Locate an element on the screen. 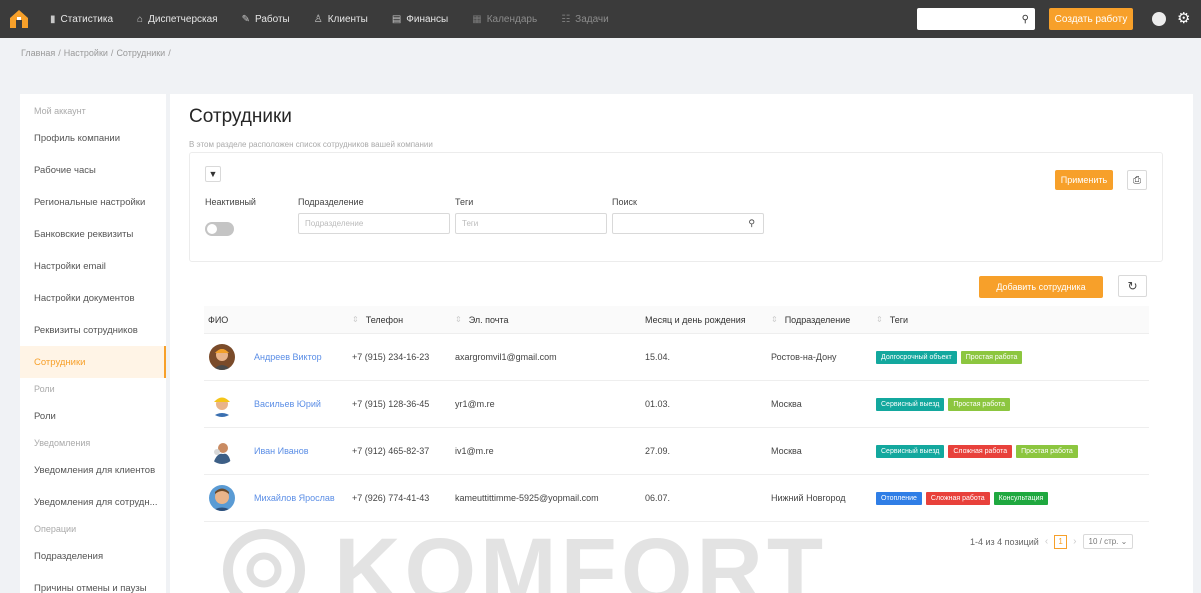 The width and height of the screenshot is (1201, 593). create-job-button: Создать работу is located at coordinates (1091, 19).